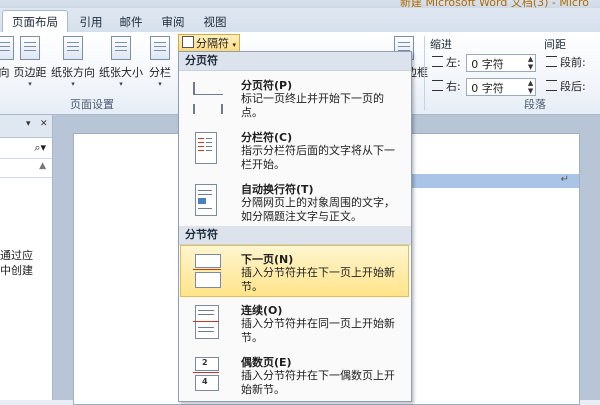  I want to click on menu-item-next-page: 下一页(N) 插入分节符并在下一页上开始新节。, so click(294, 271).